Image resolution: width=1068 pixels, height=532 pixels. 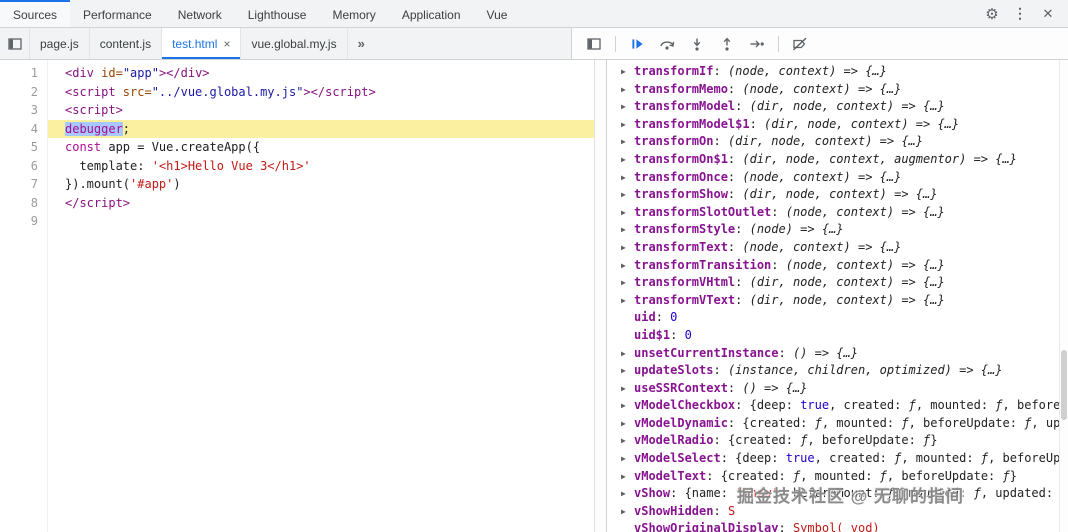 What do you see at coordinates (844, 72) in the screenshot?
I see `scope-row-transformif: ▶ transformIf: (node, context) => {…}` at bounding box center [844, 72].